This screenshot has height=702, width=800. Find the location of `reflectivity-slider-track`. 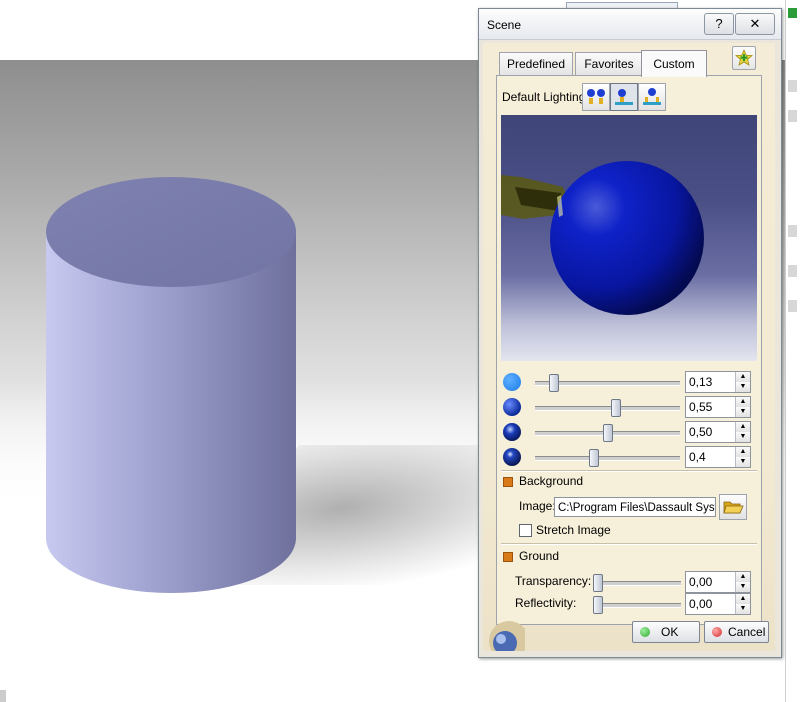

reflectivity-slider-track is located at coordinates (637, 605).